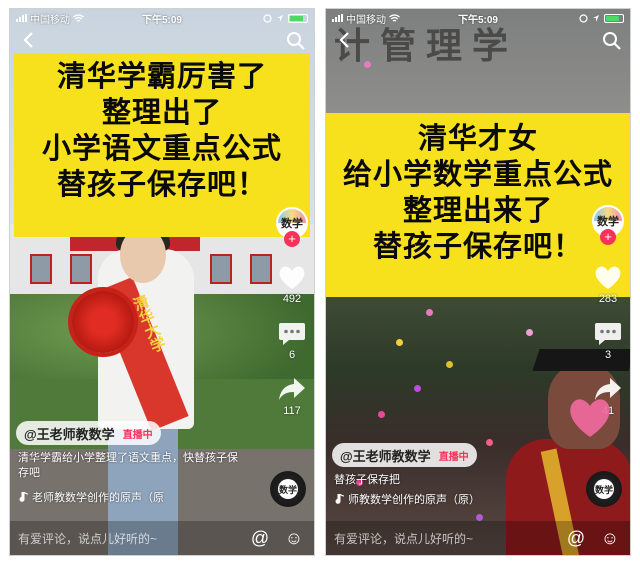 This screenshot has width=640, height=564. What do you see at coordinates (161, 149) in the screenshot?
I see `banner-line: 小学语文重点公式` at bounding box center [161, 149].